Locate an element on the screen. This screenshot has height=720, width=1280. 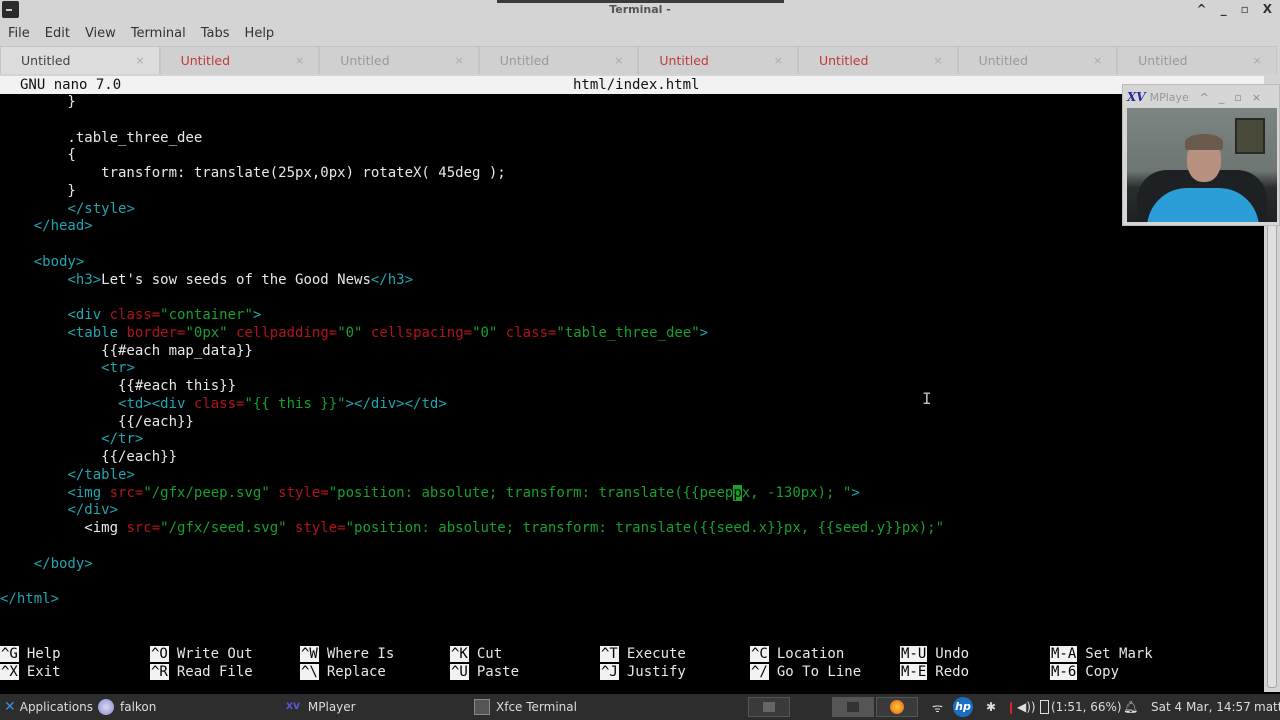
code-token: .table_three_dee is located at coordinates (101, 137).